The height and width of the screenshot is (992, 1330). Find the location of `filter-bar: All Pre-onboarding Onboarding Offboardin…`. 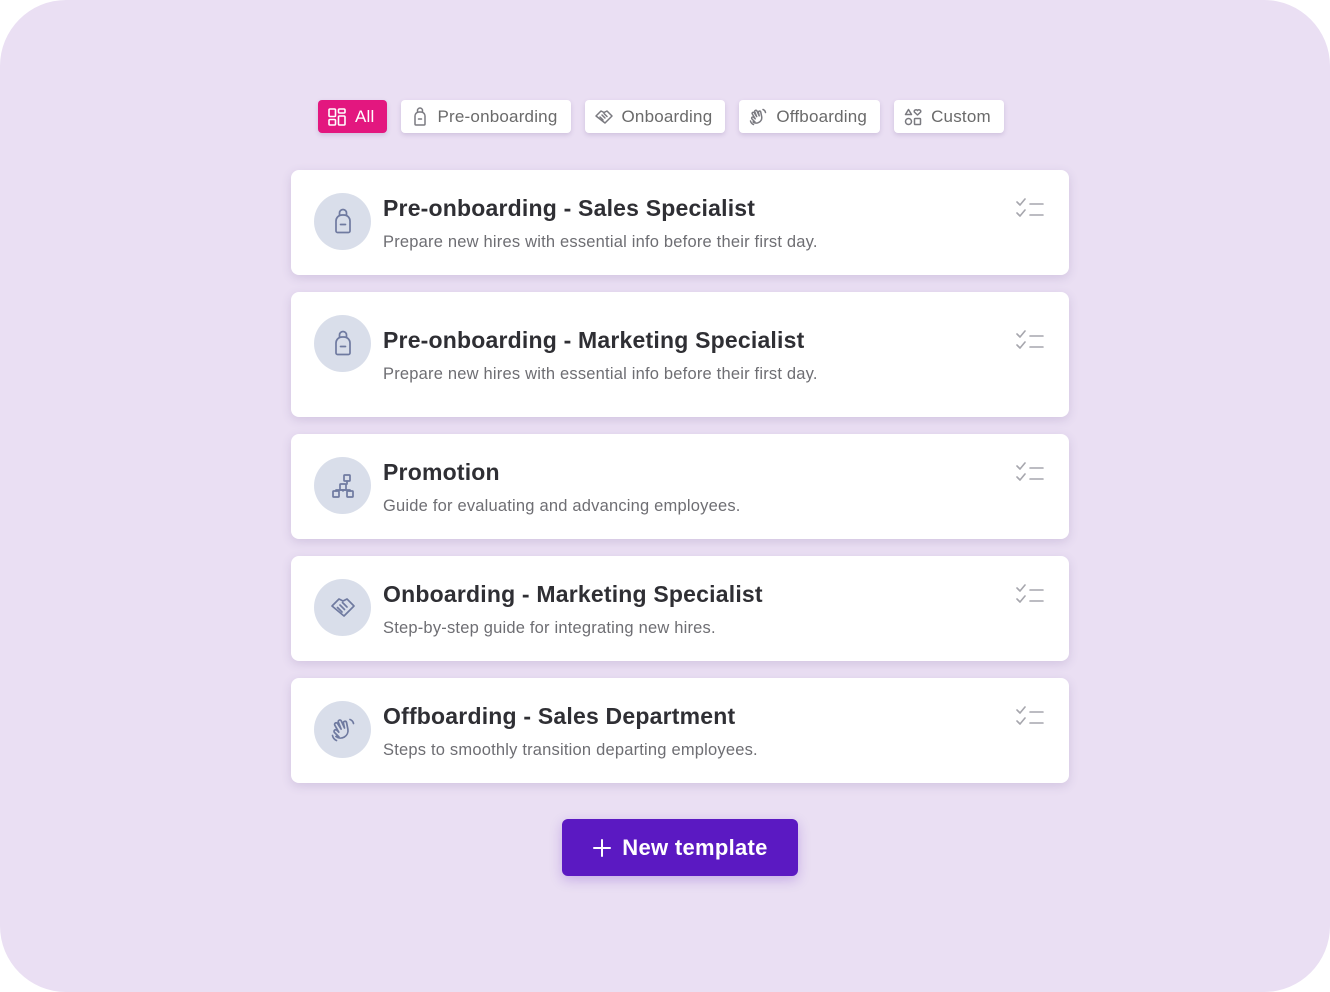

filter-bar: All Pre-onboarding Onboarding Offboardin… is located at coordinates (661, 116).